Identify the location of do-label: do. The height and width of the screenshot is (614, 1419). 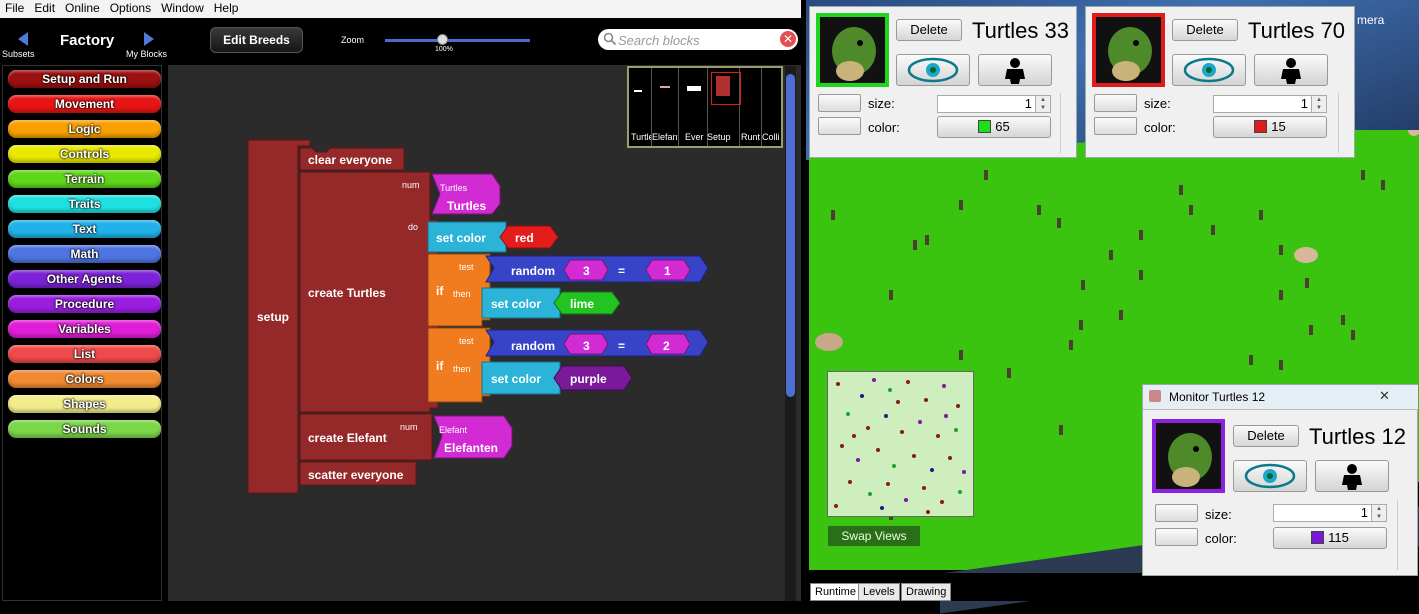
(413, 227).